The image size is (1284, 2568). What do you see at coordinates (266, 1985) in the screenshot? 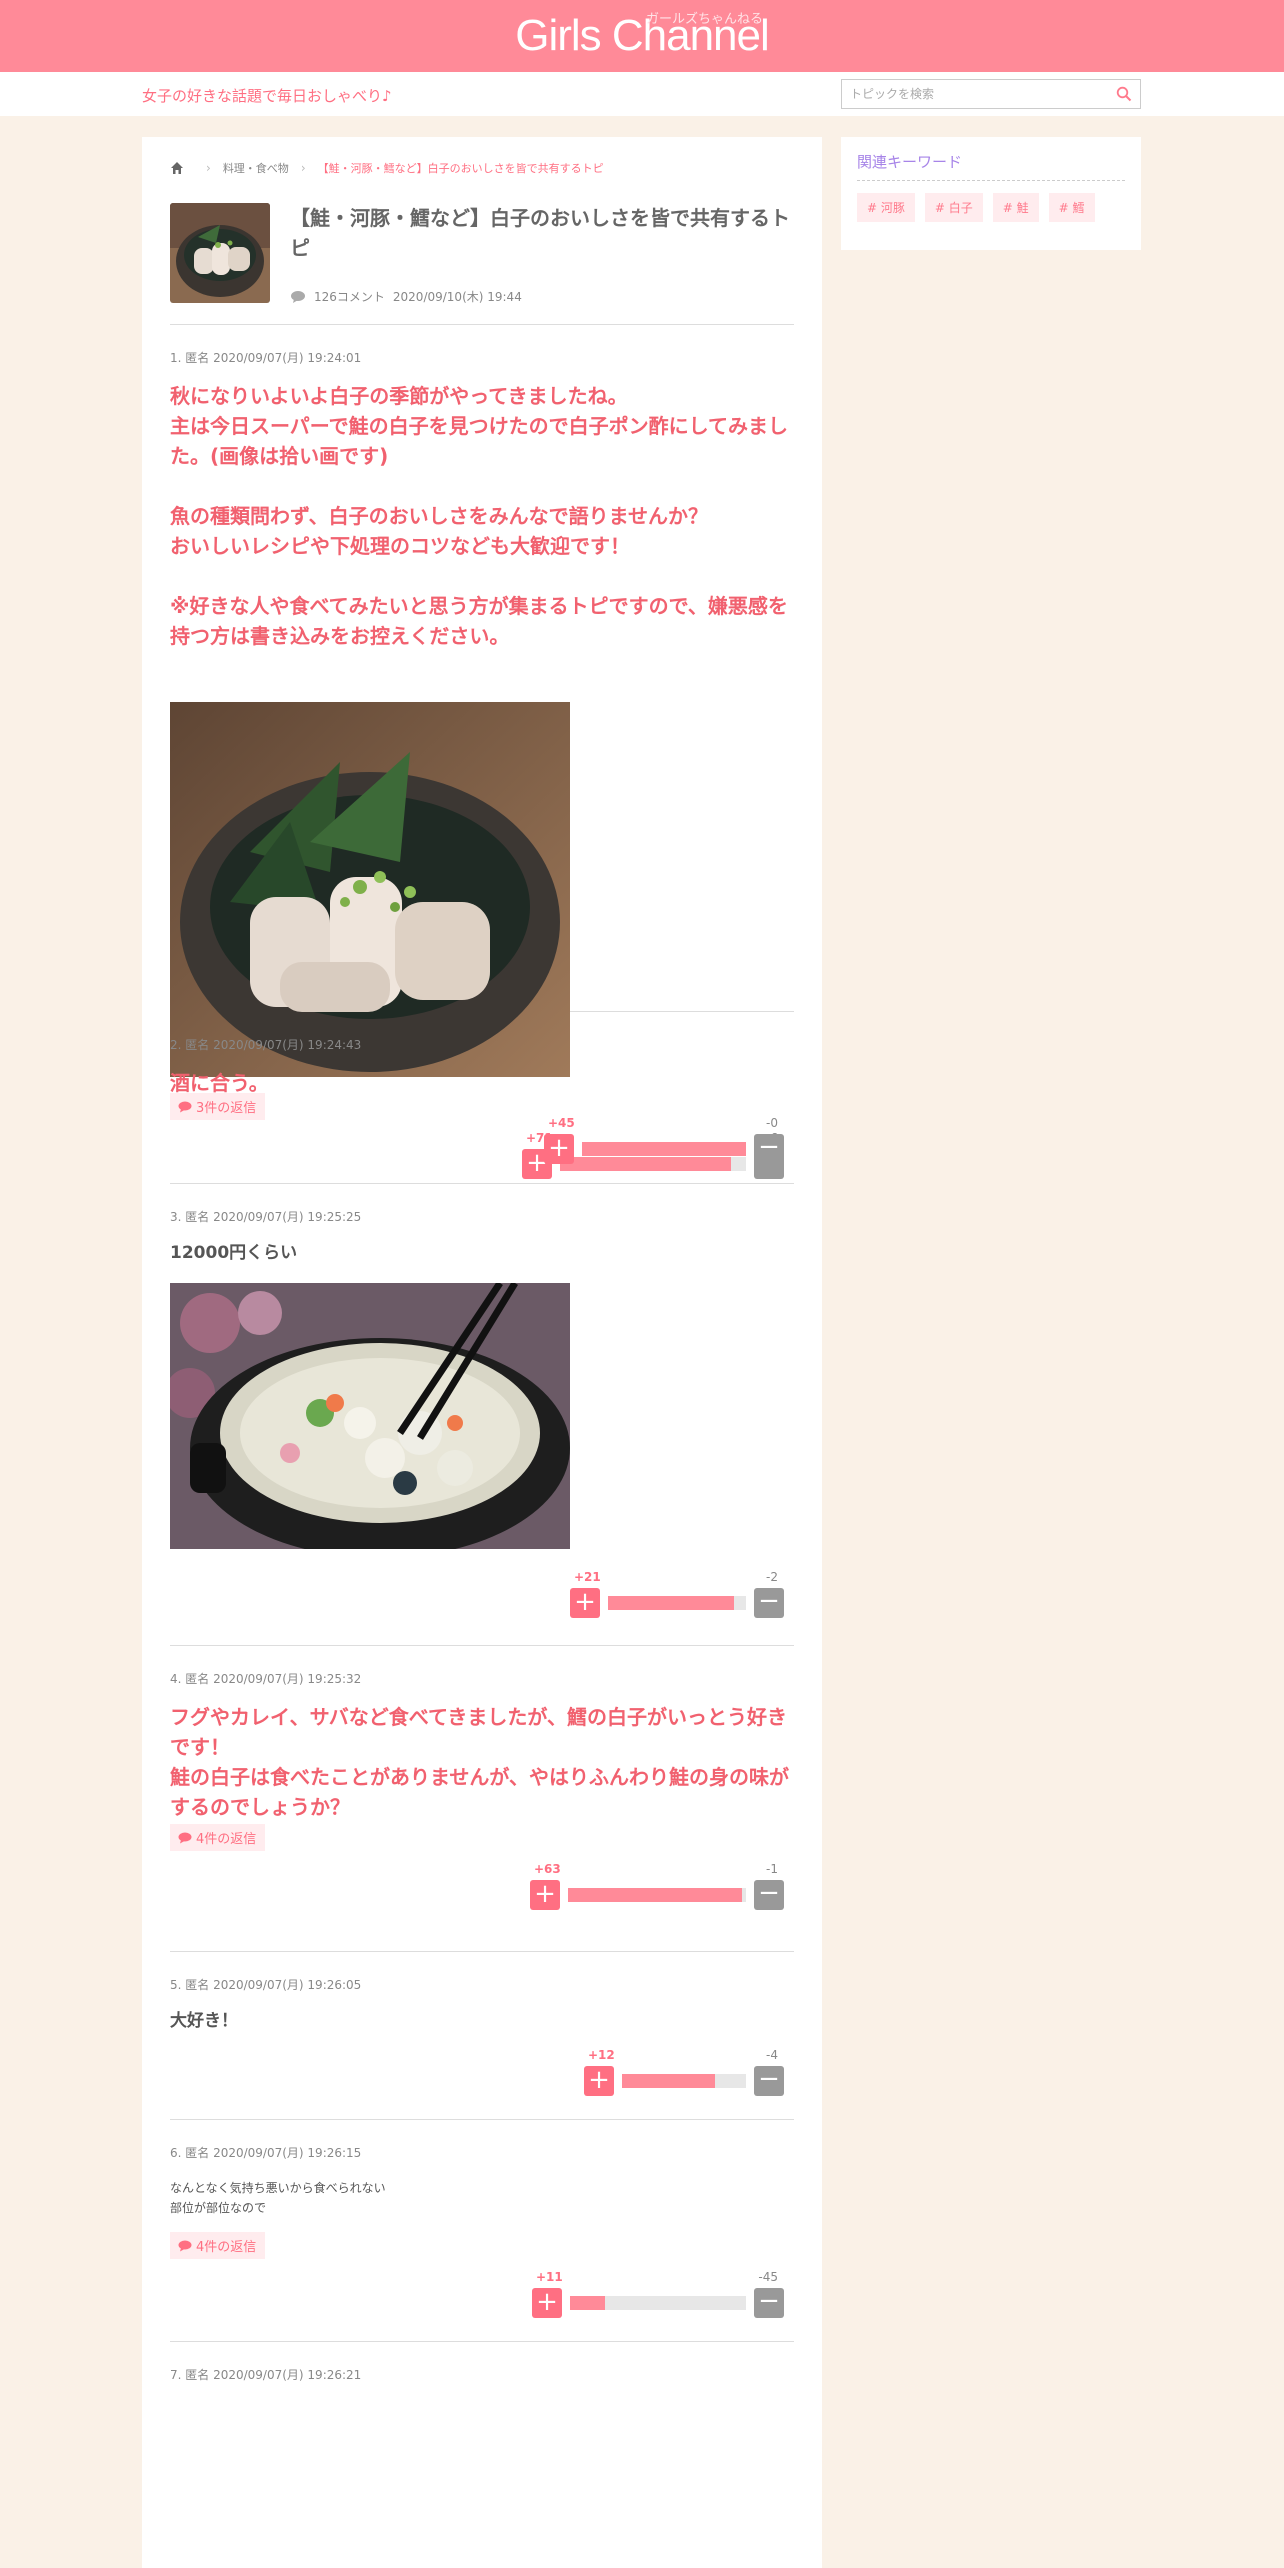
I see `comment-header: 5. 匿名 2020/09/07(月) 19:26:05` at bounding box center [266, 1985].